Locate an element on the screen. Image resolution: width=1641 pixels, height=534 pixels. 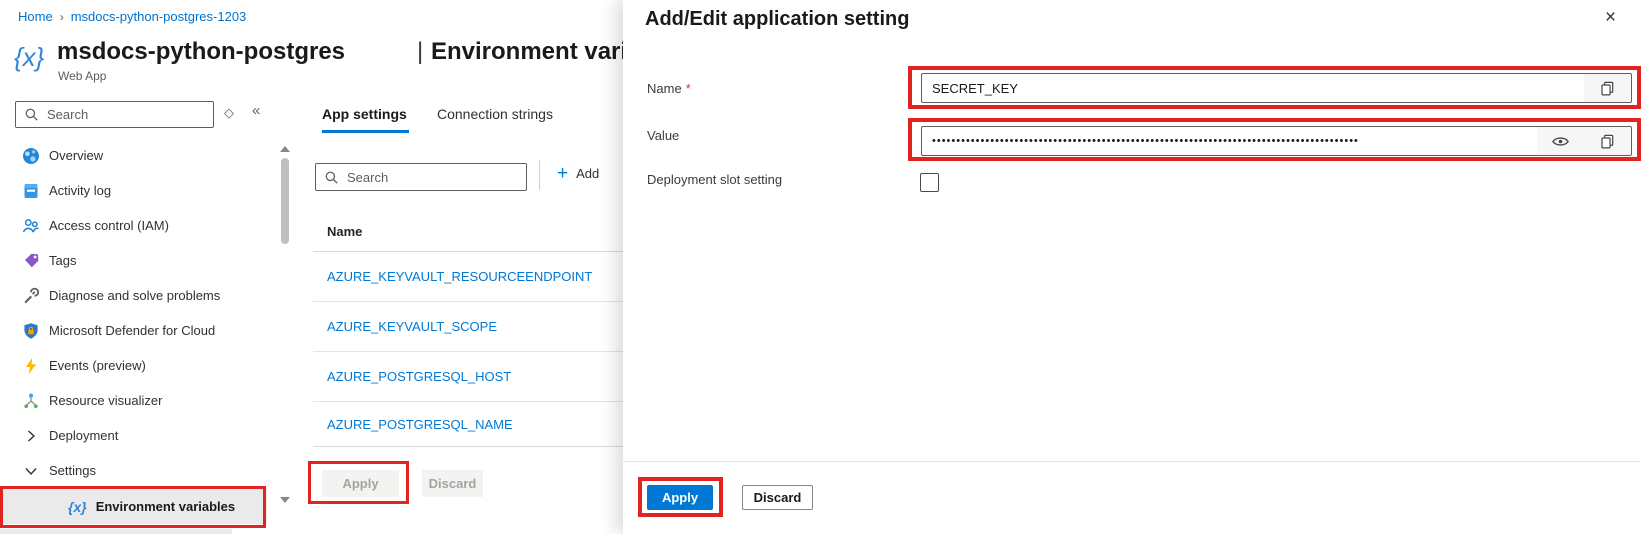
sidebar-item-label: Deployment is located at coordinates (84, 435).